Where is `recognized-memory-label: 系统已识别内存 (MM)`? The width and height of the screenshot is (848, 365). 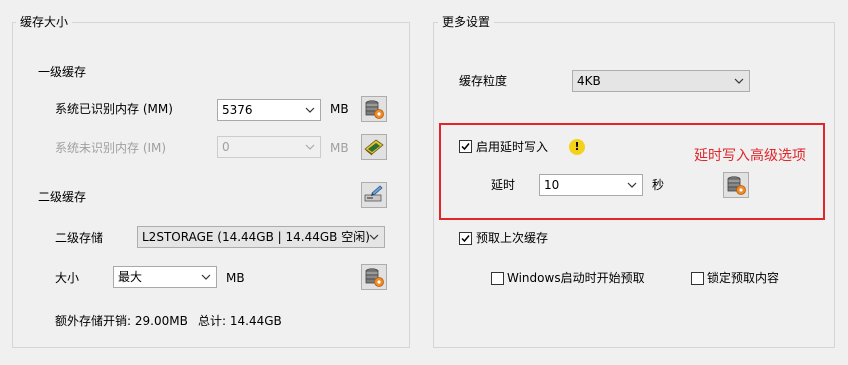
recognized-memory-label: 系统已识别内存 (MM) is located at coordinates (114, 109).